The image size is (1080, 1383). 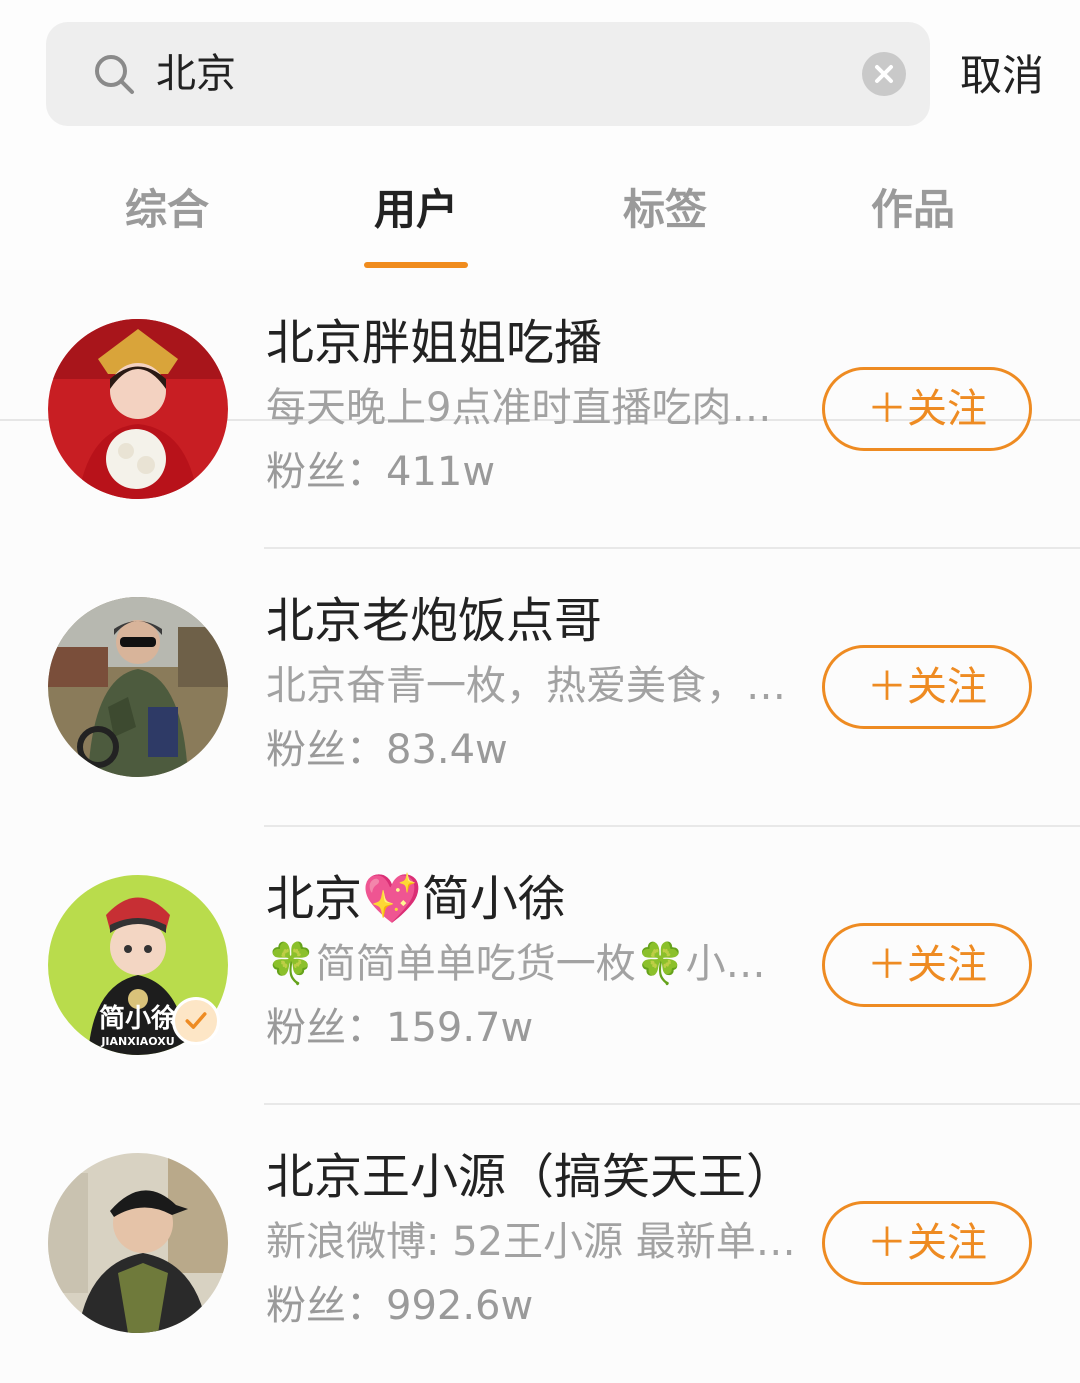 I want to click on search-bar: 北京 取消, so click(x=540, y=75).